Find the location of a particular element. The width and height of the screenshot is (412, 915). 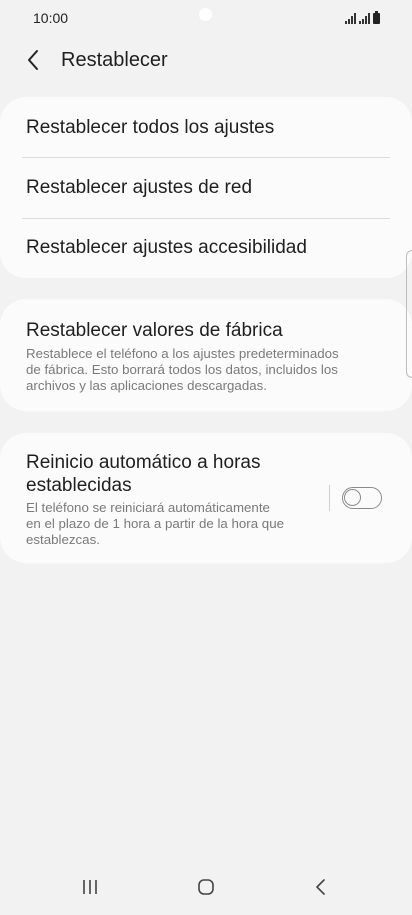

navigation-bar is located at coordinates (206, 887).